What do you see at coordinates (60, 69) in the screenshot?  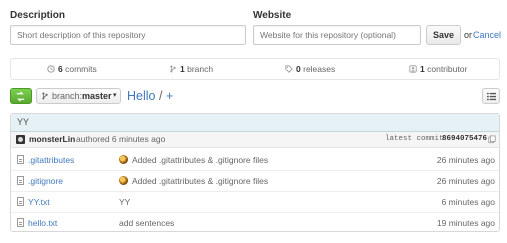 I see `commits-count: 6` at bounding box center [60, 69].